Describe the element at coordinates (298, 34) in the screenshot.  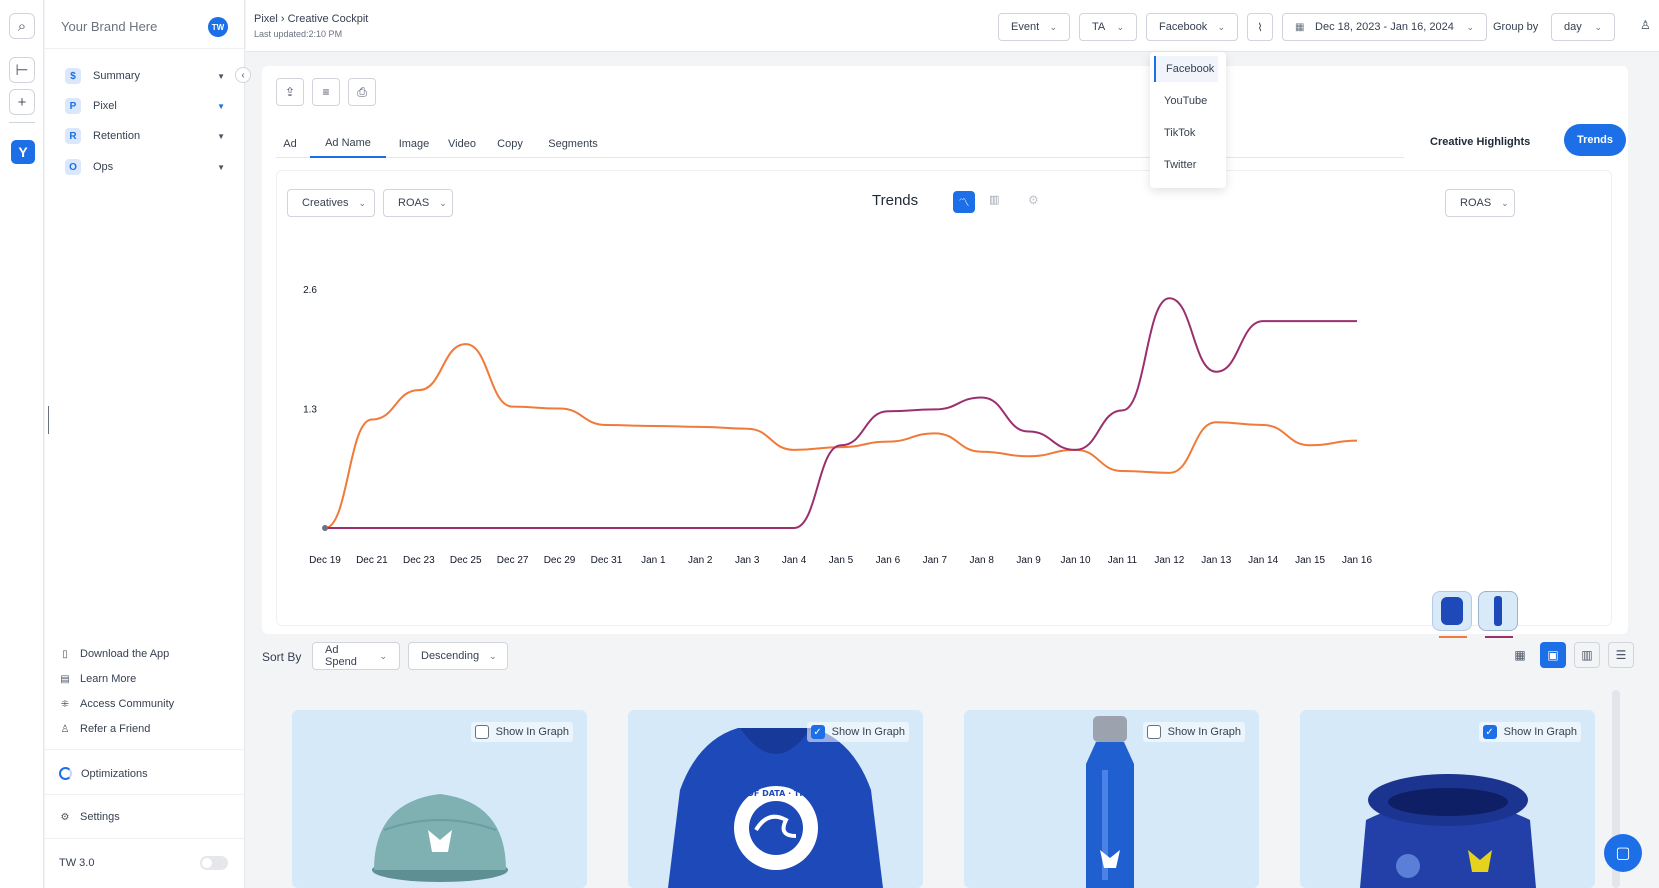
I see `last-updated: Last updated:2:10 PM` at that location.